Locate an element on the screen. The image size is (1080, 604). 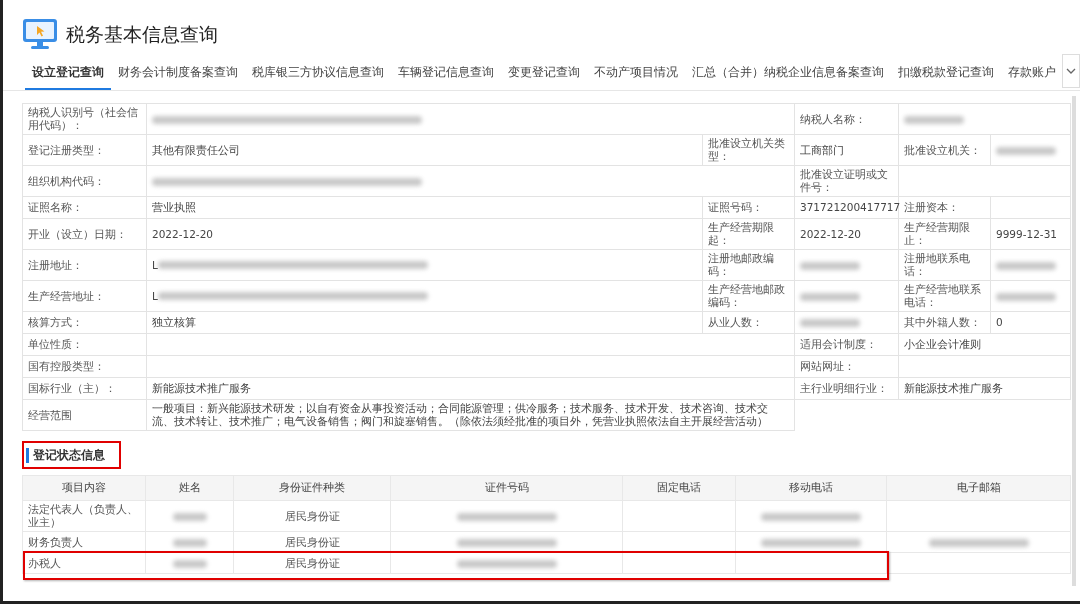
tabs-dropdown-button is located at coordinates (1071, 71).